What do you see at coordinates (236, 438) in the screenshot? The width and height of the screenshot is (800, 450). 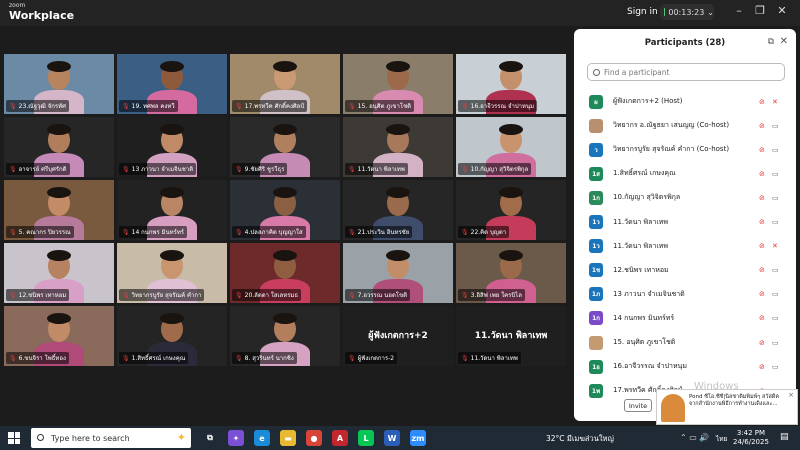 I see `copilot-icon: ✦` at bounding box center [236, 438].